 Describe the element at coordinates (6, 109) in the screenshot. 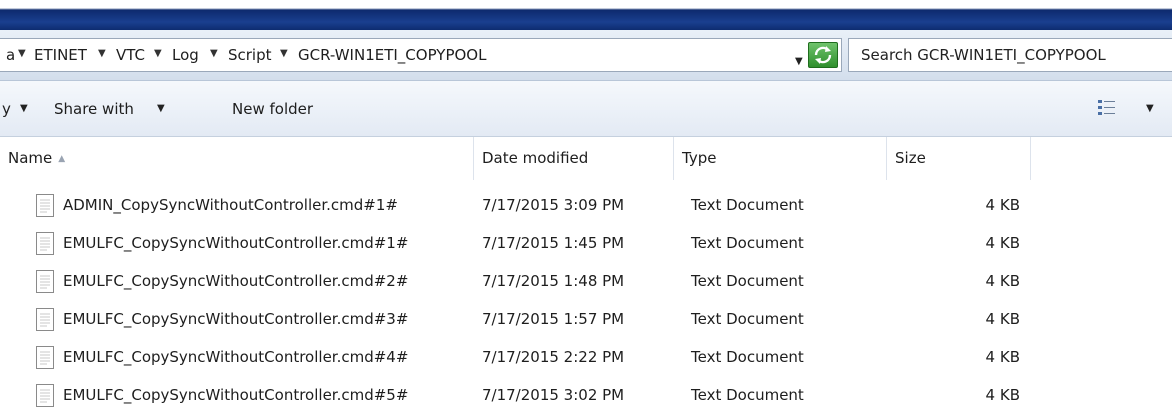

I see `organize-button: y` at that location.